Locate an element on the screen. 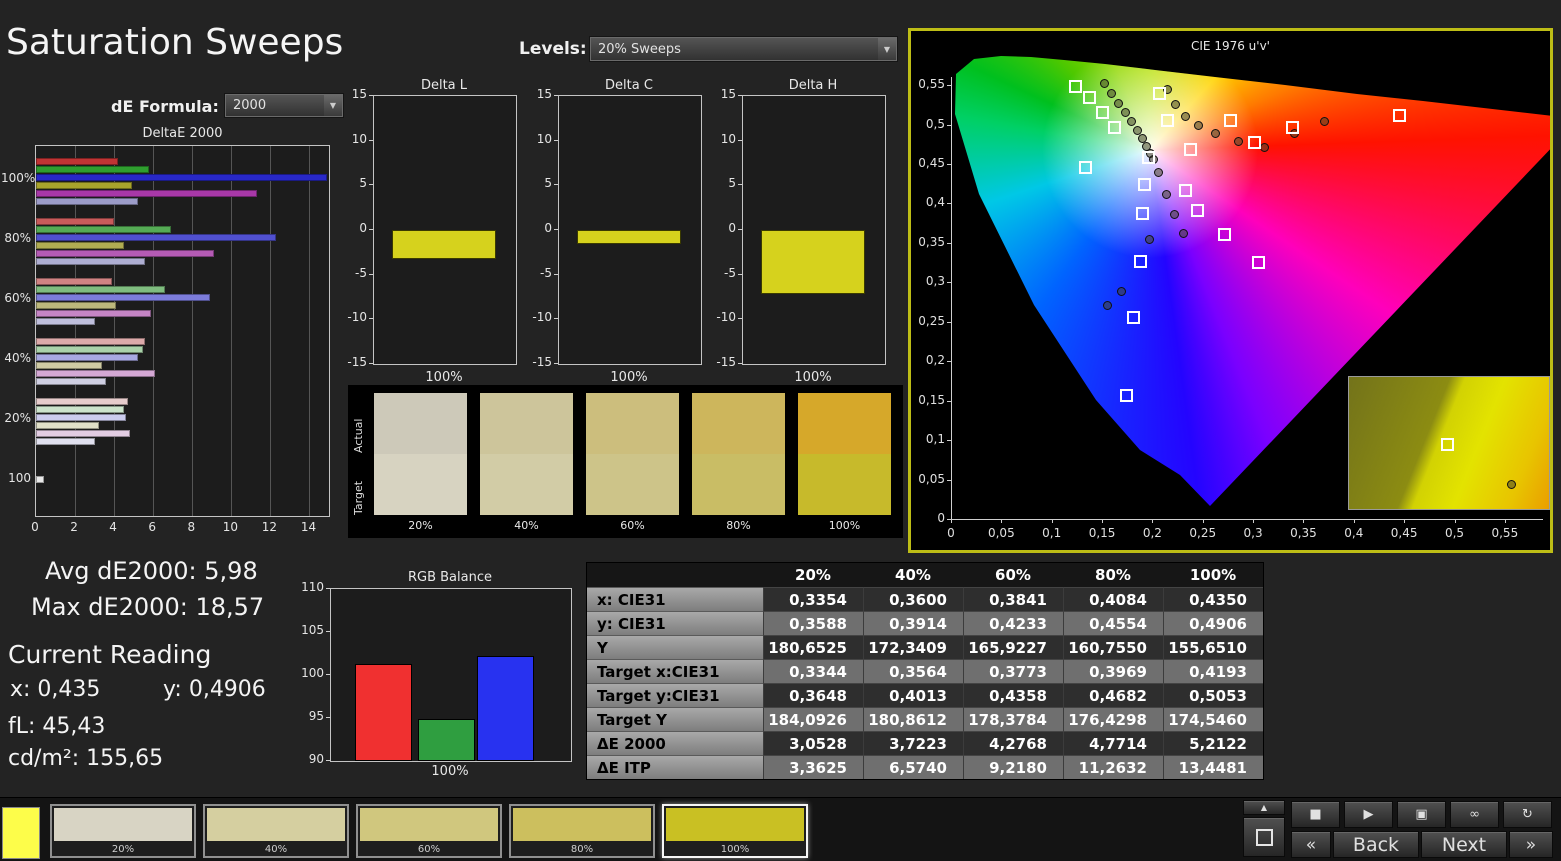 The height and width of the screenshot is (861, 1561). axis-tick-label: 0,4 is located at coordinates (935, 202).